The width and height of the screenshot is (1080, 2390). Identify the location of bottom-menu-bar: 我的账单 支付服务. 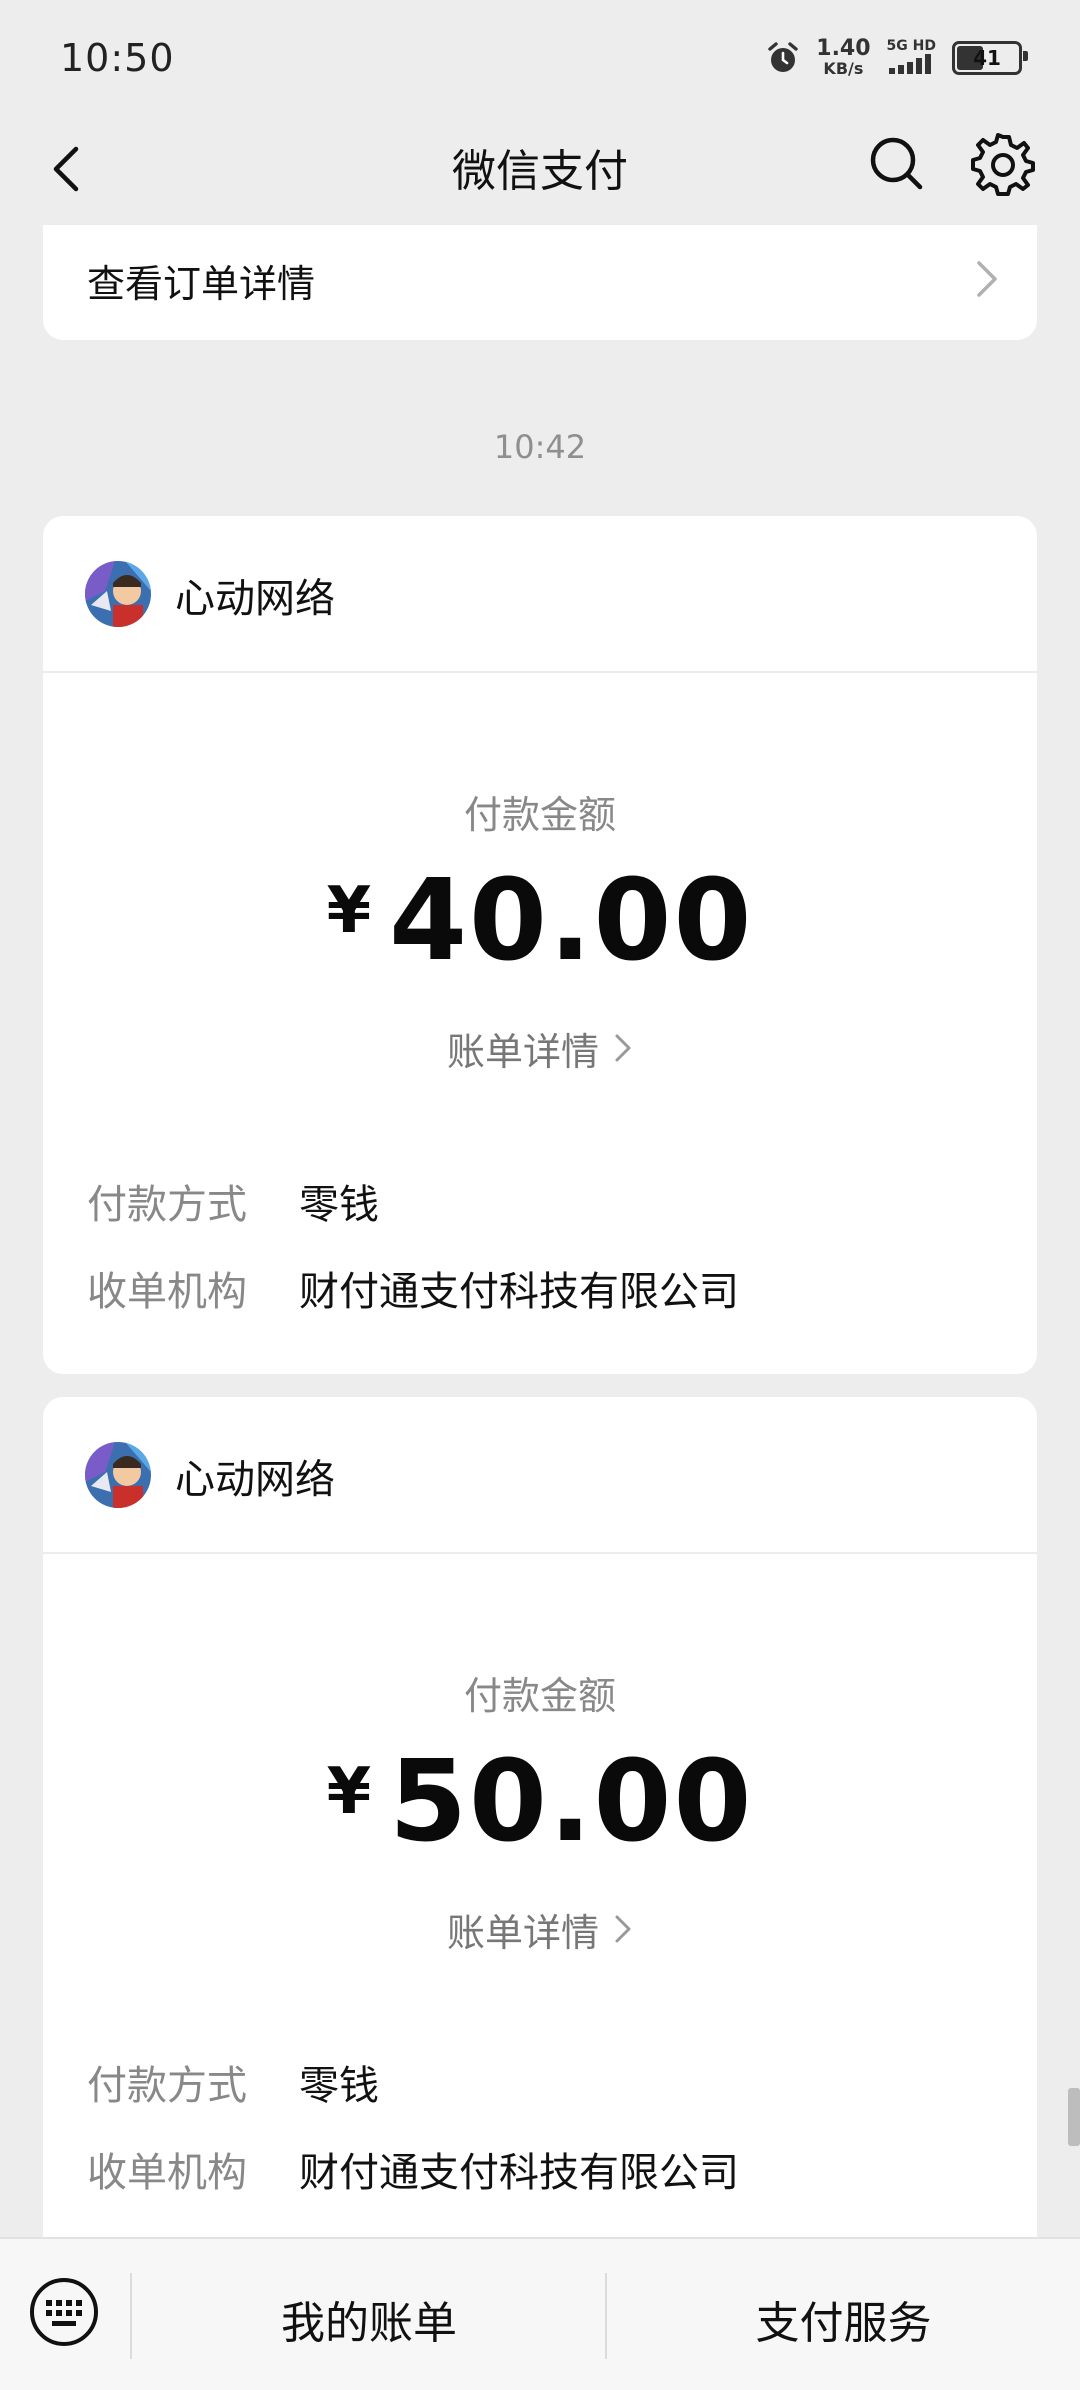
(540, 2313).